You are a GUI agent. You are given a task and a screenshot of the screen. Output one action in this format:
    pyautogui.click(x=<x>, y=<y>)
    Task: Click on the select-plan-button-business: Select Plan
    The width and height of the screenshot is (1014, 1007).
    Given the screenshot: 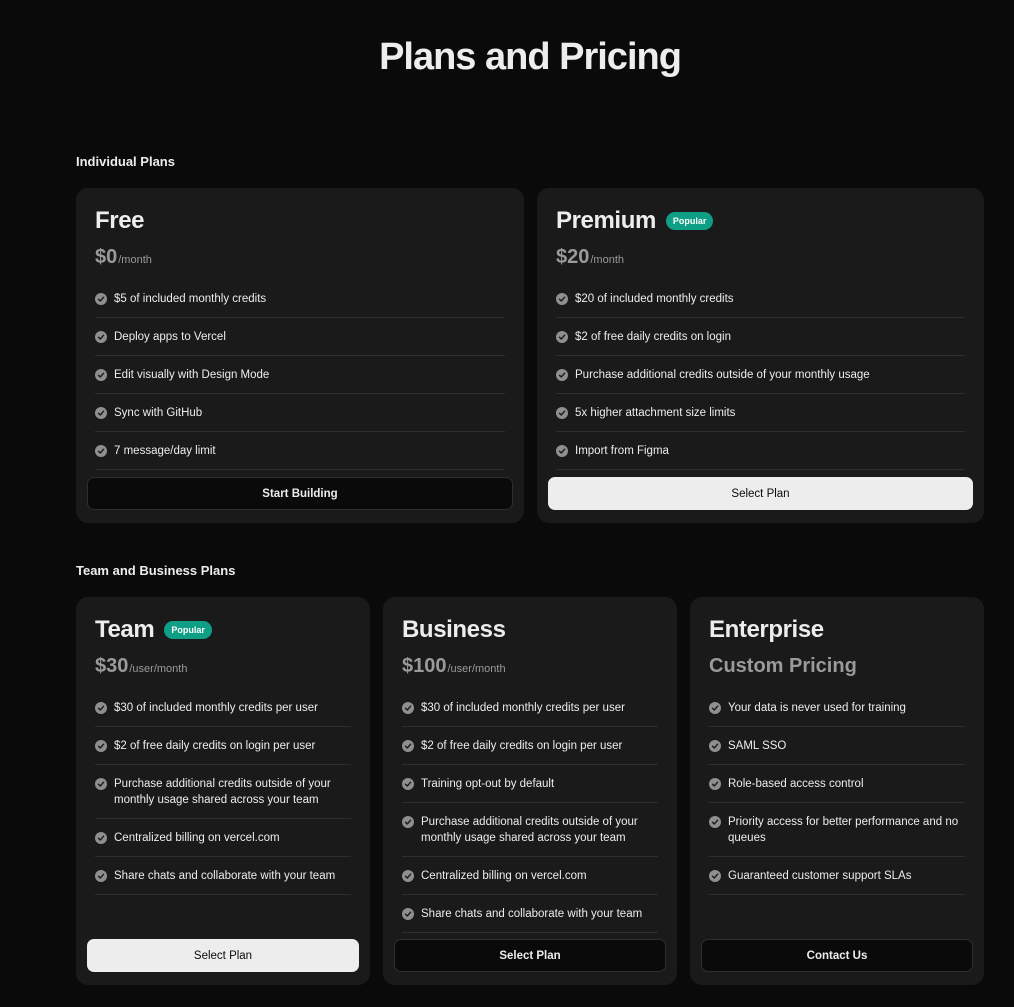 What is the action you would take?
    pyautogui.click(x=530, y=955)
    